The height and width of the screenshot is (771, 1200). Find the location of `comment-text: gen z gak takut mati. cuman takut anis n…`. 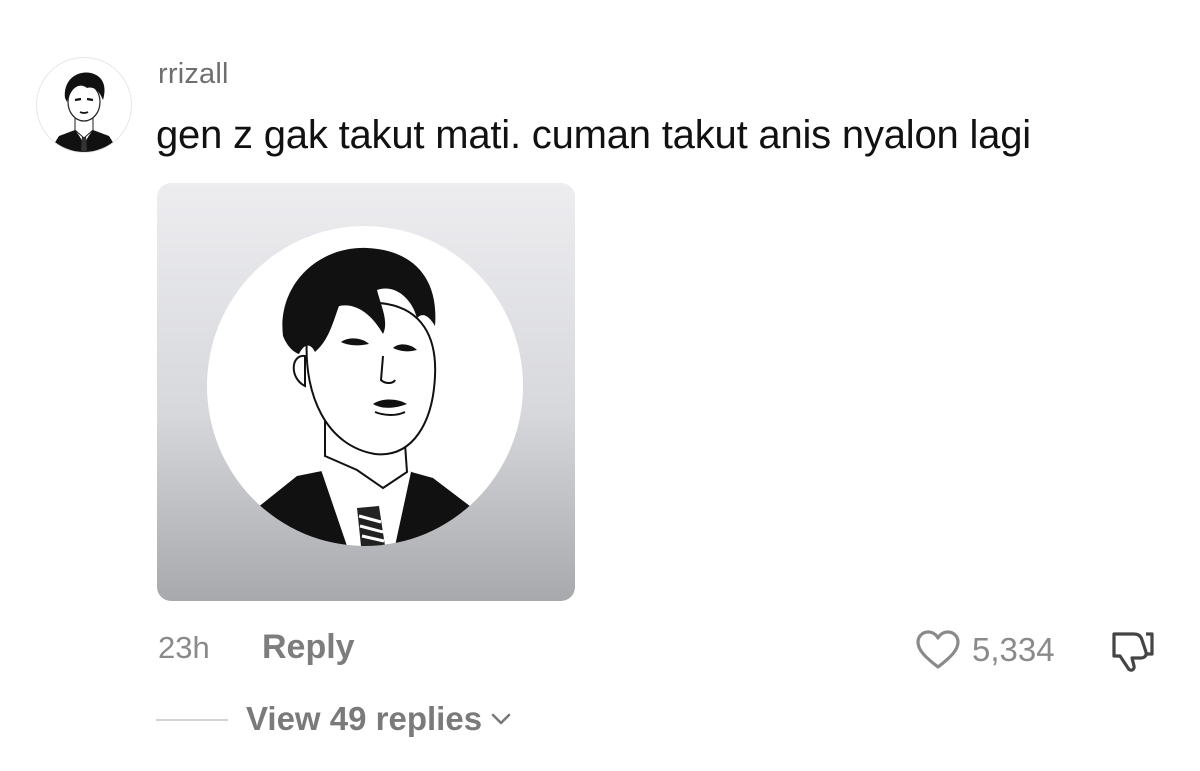

comment-text: gen z gak takut mati. cuman takut anis n… is located at coordinates (593, 135).